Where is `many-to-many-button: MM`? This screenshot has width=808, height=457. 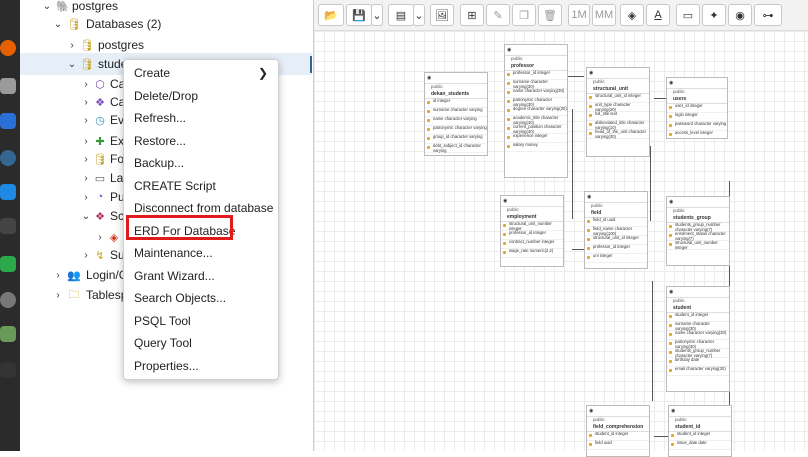
many-to-many-button: MM is located at coordinates (604, 15).